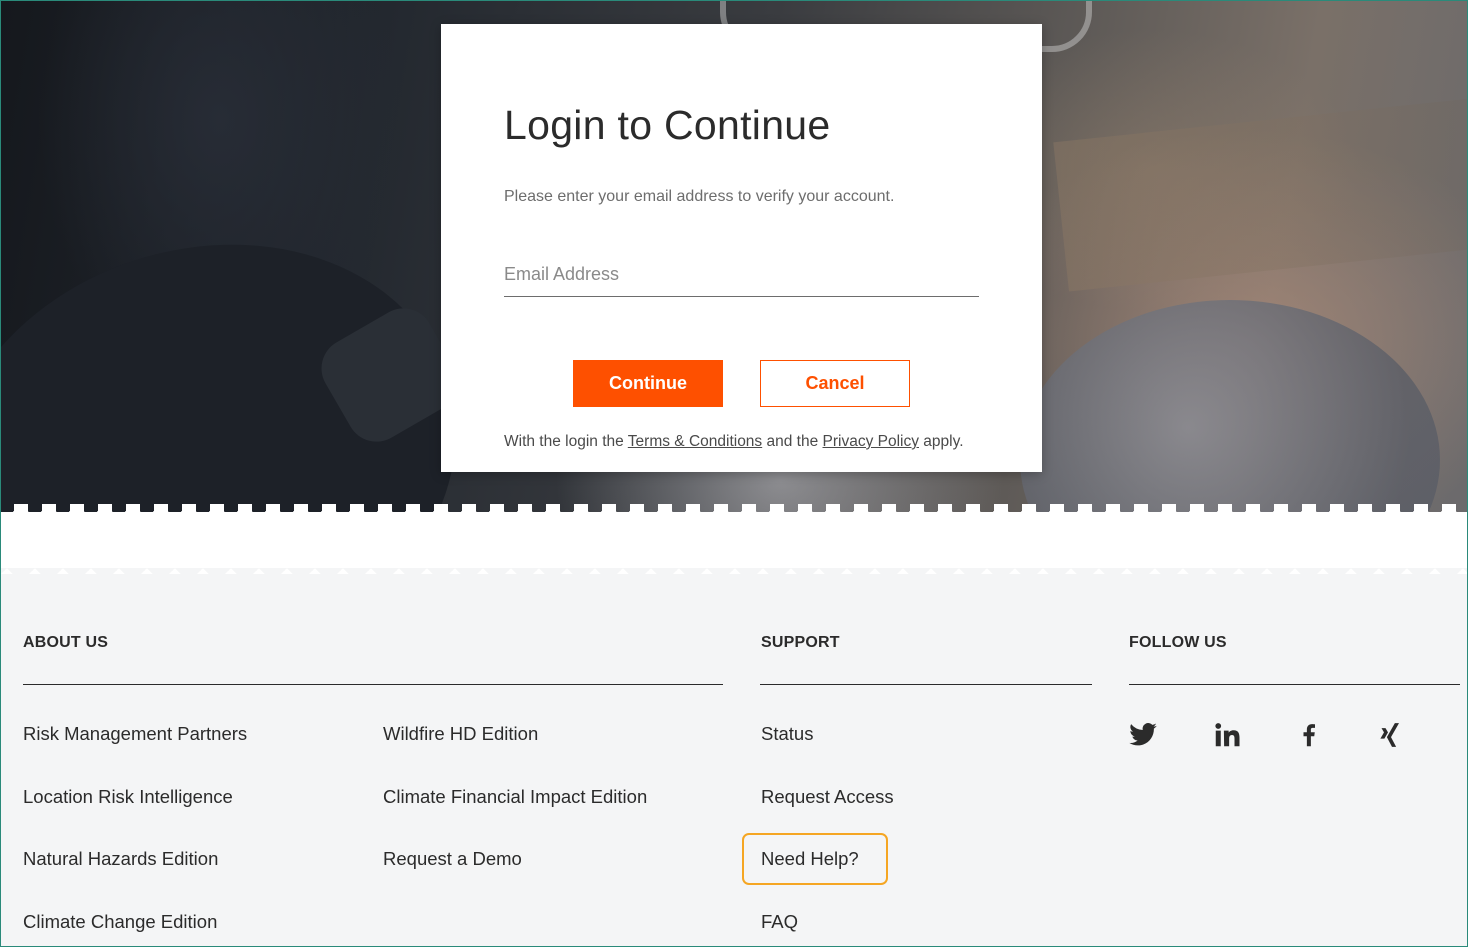 The image size is (1468, 947). Describe the element at coordinates (1230, 406) in the screenshot. I see `hero-globe-shape` at that location.